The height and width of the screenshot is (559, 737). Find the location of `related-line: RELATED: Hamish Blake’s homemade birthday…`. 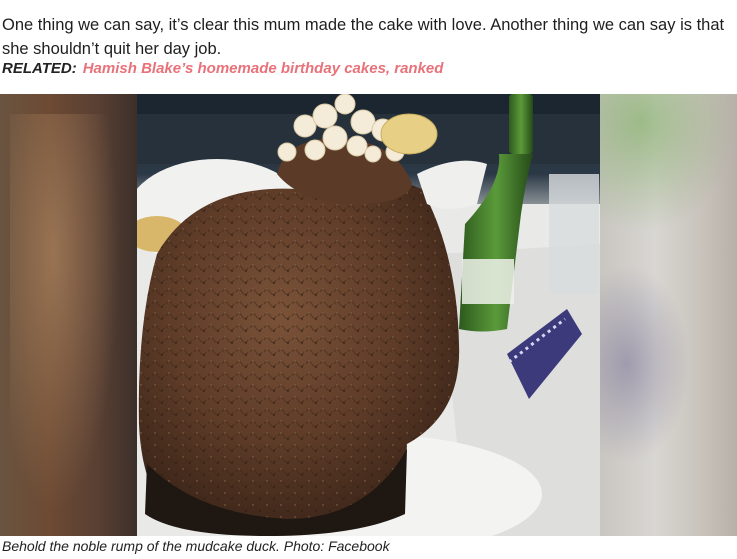

related-line: RELATED: Hamish Blake’s homemade birthday… is located at coordinates (222, 68).